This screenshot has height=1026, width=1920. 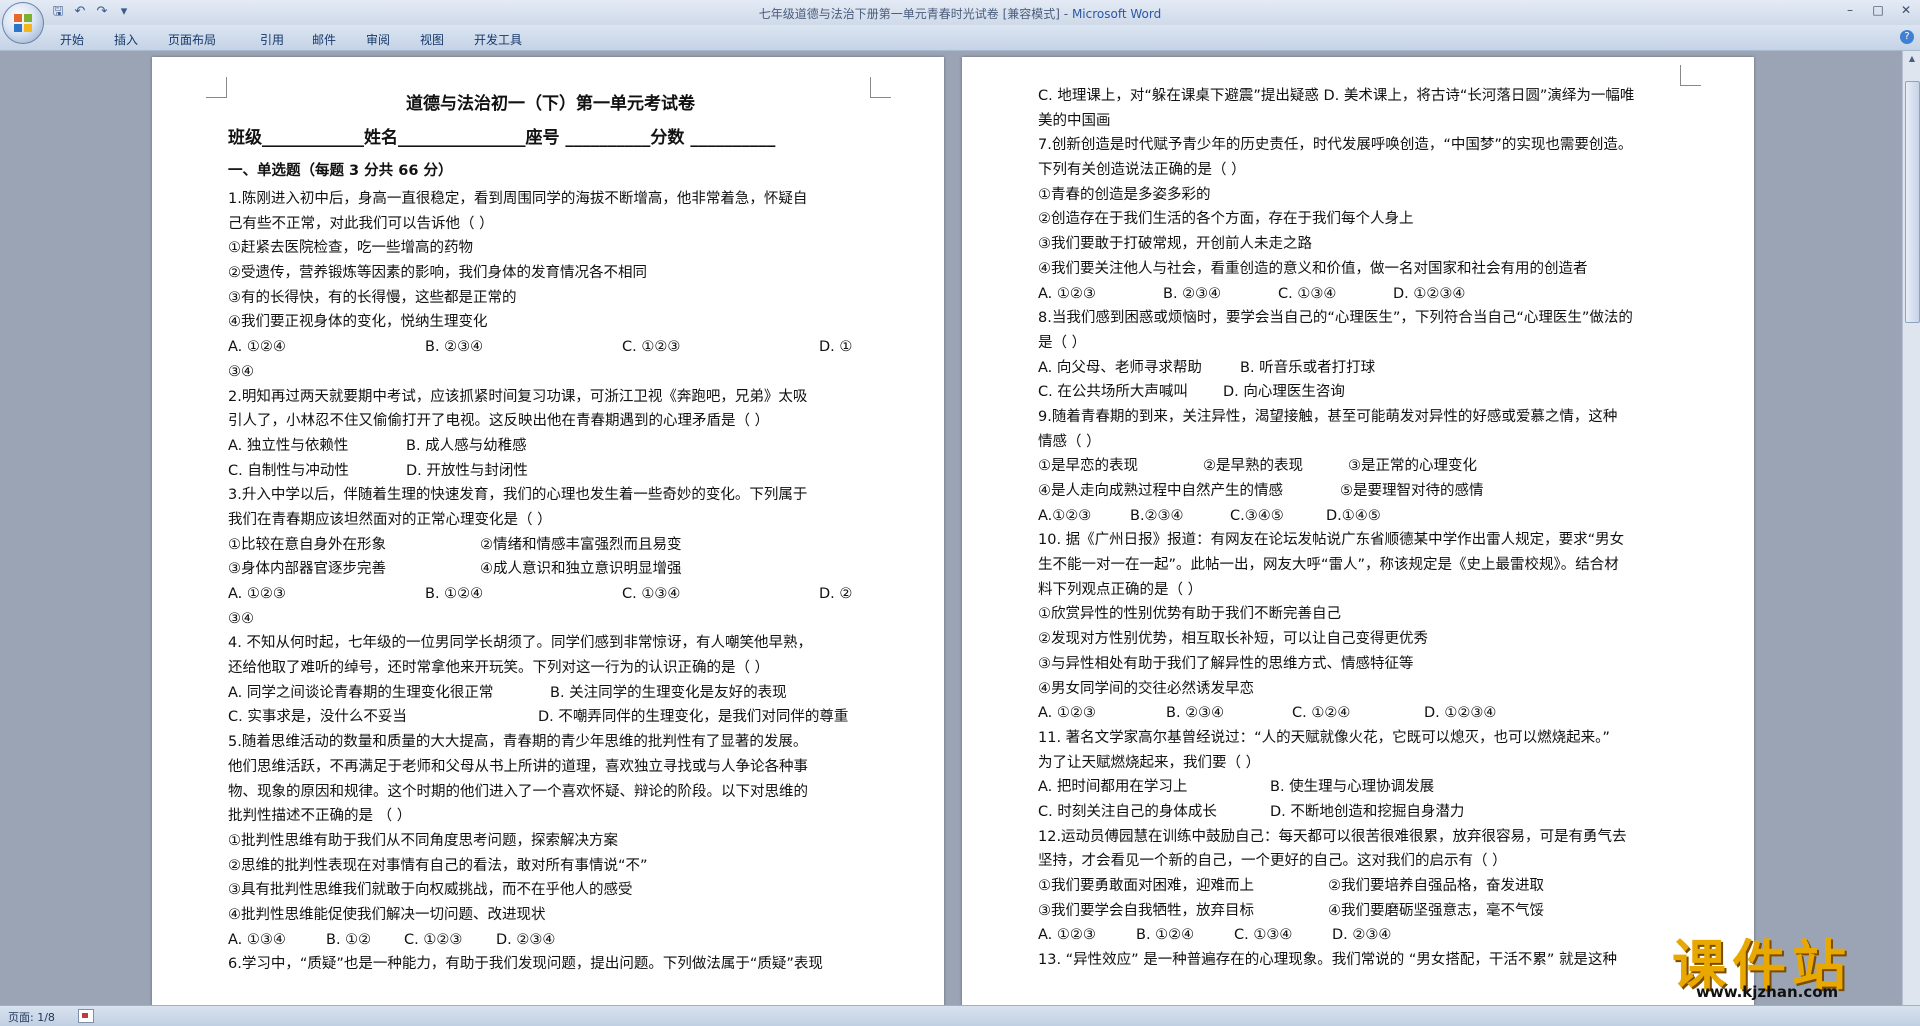 I want to click on option: B. 关注同学的生理变化是友好的表现, so click(x=668, y=692).